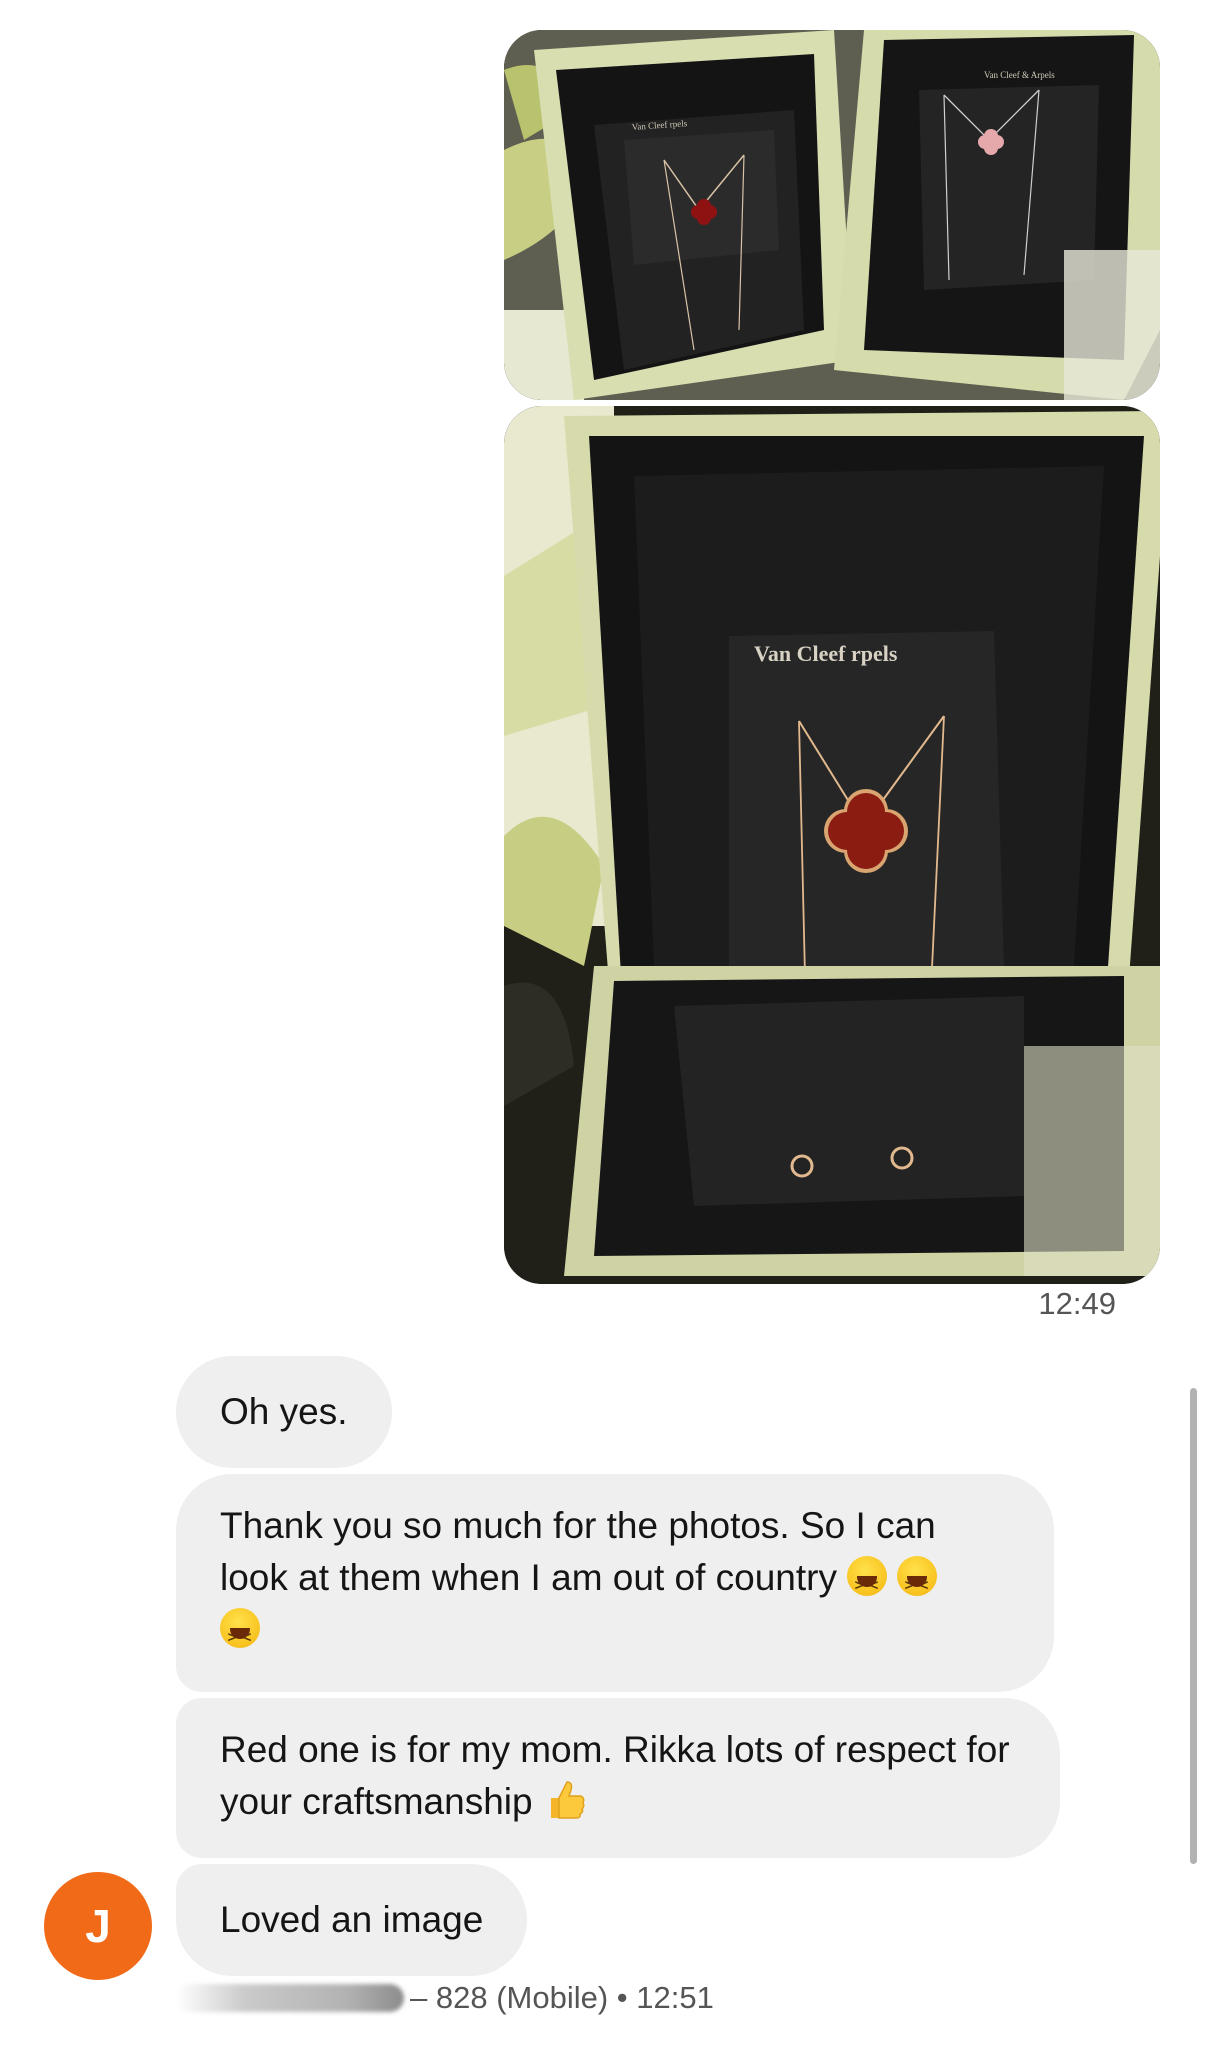 The height and width of the screenshot is (2048, 1208). Describe the element at coordinates (509, 1997) in the screenshot. I see `sender-number: – 828 (Mobile)` at that location.